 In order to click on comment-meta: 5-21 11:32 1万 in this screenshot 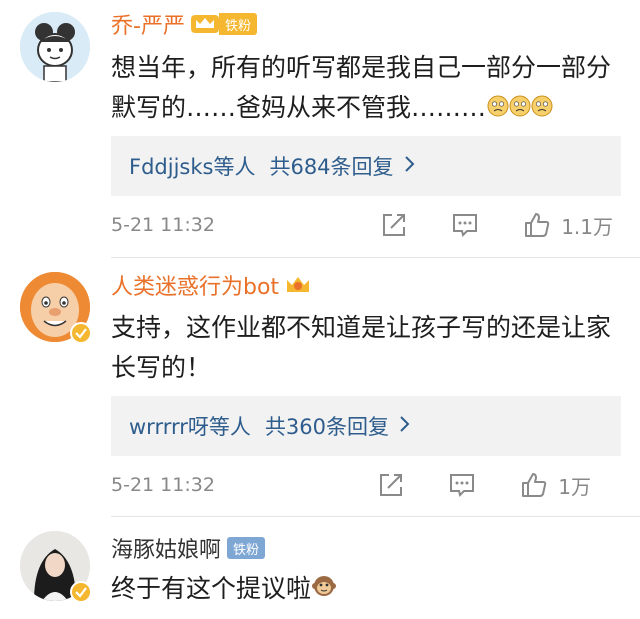, I will do `click(366, 485)`.